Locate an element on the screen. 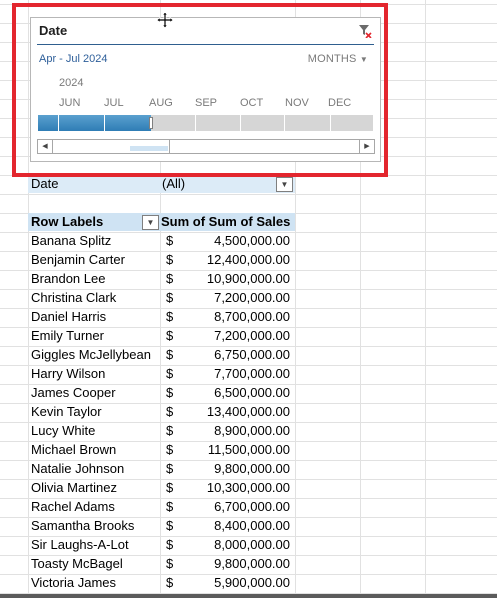 Image resolution: width=497 pixels, height=598 pixels. sales-value: 13,400,000.00 is located at coordinates (248, 411).